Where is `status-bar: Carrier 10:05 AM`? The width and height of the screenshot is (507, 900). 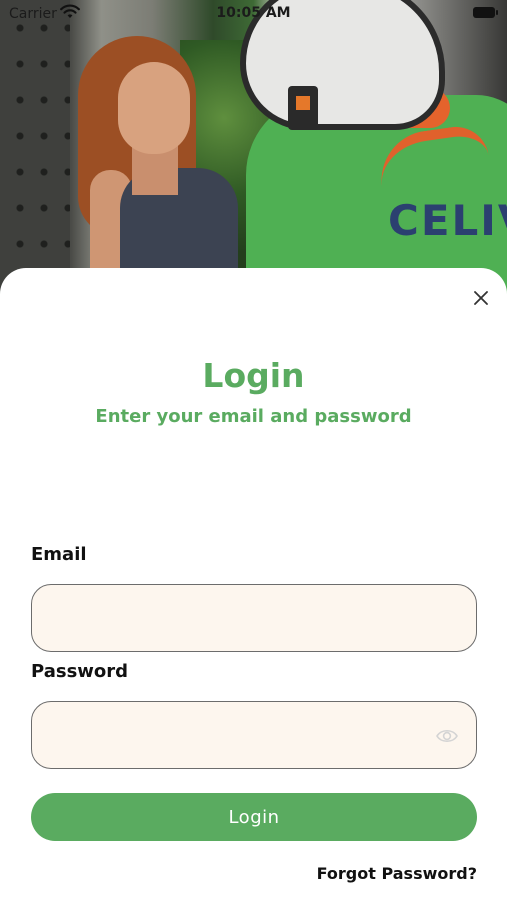 status-bar: Carrier 10:05 AM is located at coordinates (253, 14).